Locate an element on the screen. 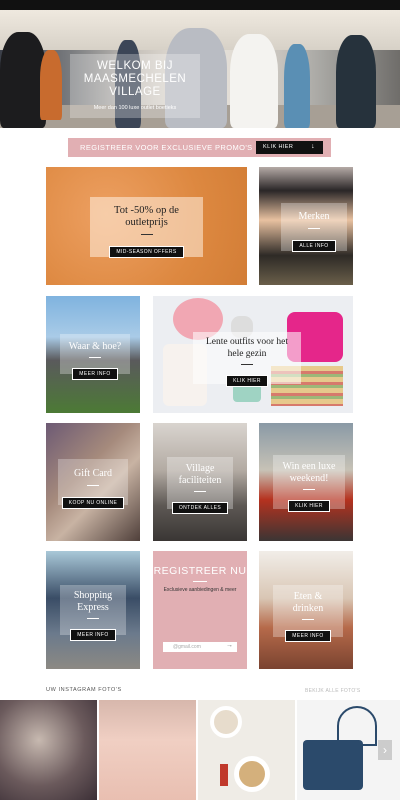 The image size is (400, 800). facilities-text-box: Village faciliteiten ONTDEK ALLES is located at coordinates (200, 485).